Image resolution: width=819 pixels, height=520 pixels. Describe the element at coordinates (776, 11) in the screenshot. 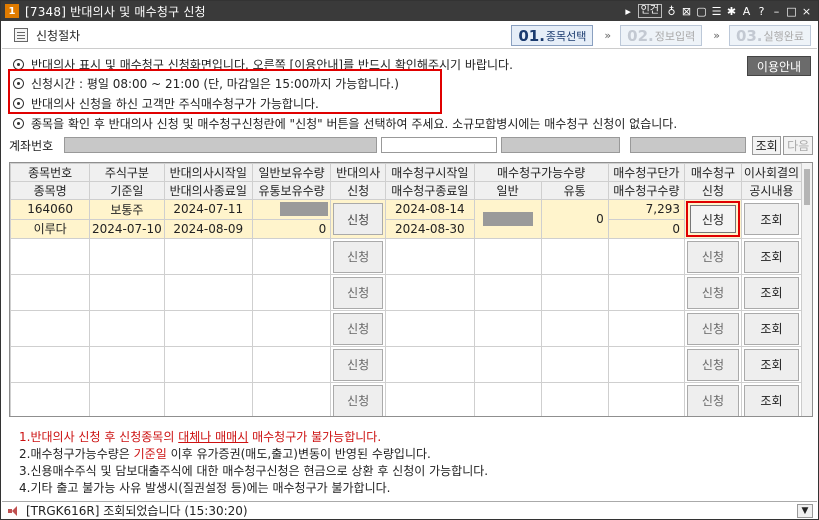

I see `minimize-icon: –` at that location.